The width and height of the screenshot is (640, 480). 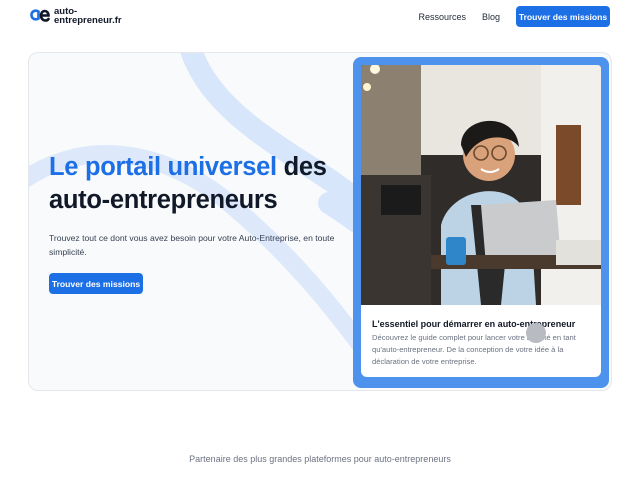 What do you see at coordinates (96, 283) in the screenshot?
I see `find-missions-hero-button: Trouver des missions` at bounding box center [96, 283].